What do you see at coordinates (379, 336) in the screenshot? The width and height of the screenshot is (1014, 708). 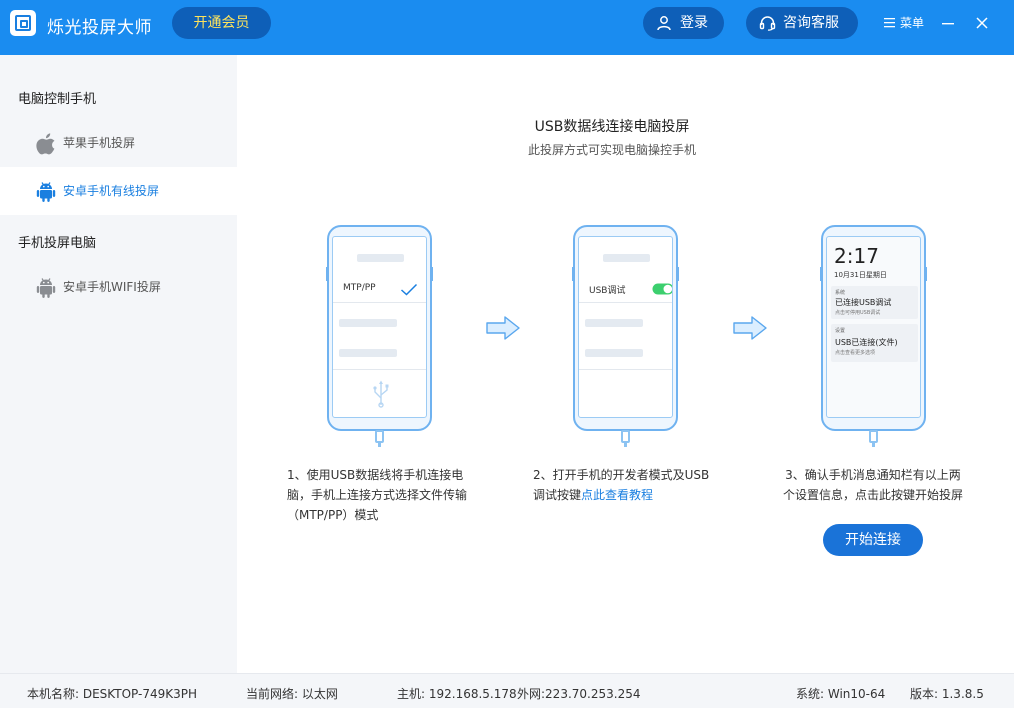 I see `phone-illustration-mtp: MTP/PP` at bounding box center [379, 336].